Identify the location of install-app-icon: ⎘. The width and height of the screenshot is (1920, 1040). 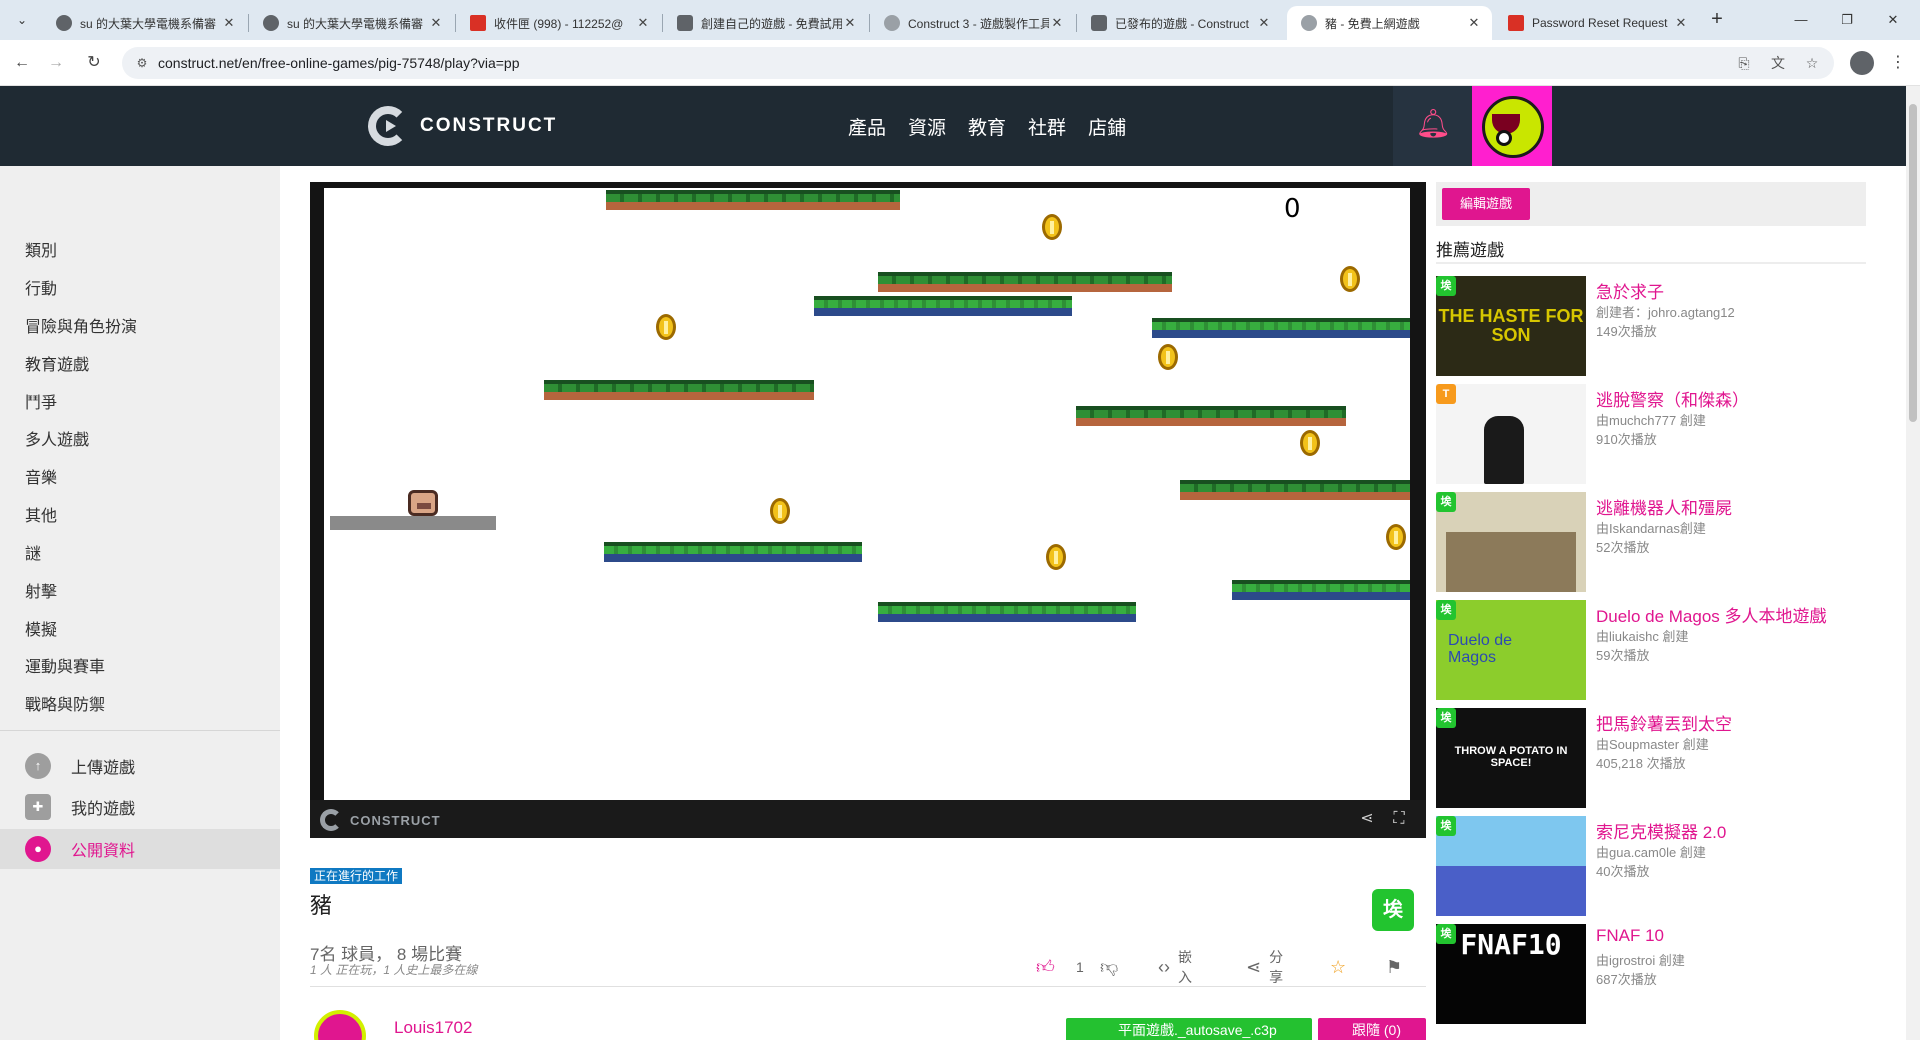
(1744, 63).